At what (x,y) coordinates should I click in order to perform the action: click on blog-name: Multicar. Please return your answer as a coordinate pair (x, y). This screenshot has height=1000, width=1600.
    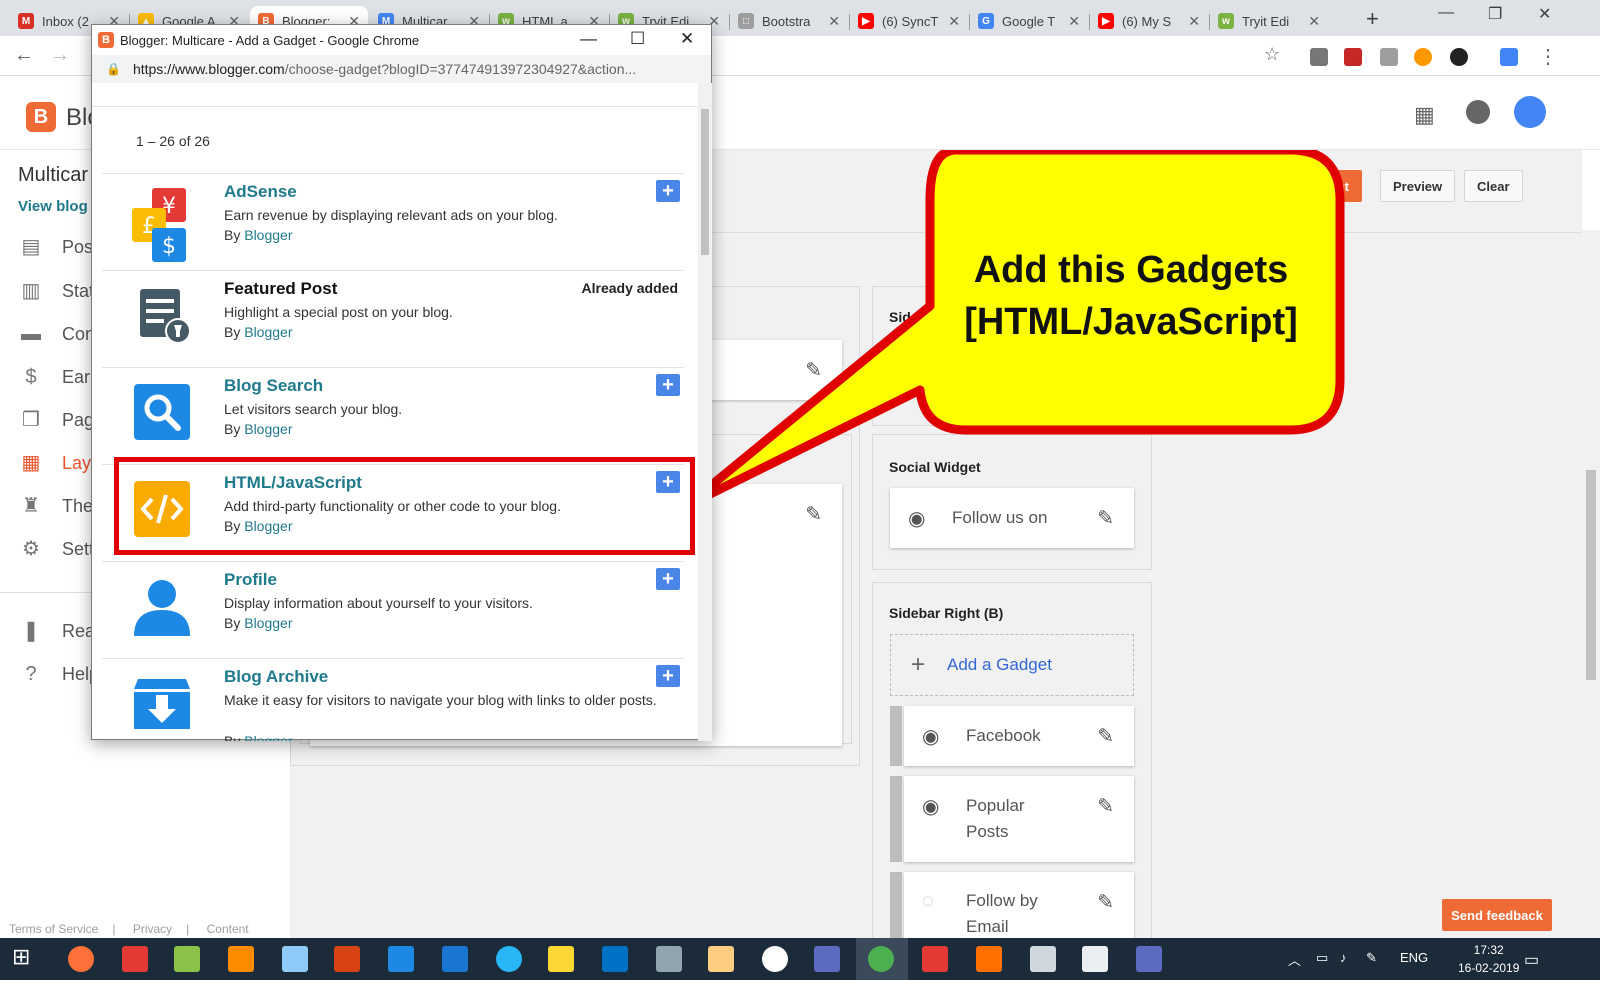
    Looking at the image, I should click on (53, 175).